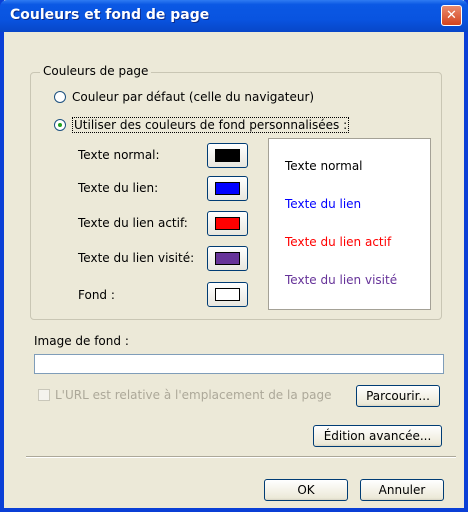 The width and height of the screenshot is (468, 512). I want to click on radio-default-label: Couleur par défaut (celle du navigateur), so click(193, 97).